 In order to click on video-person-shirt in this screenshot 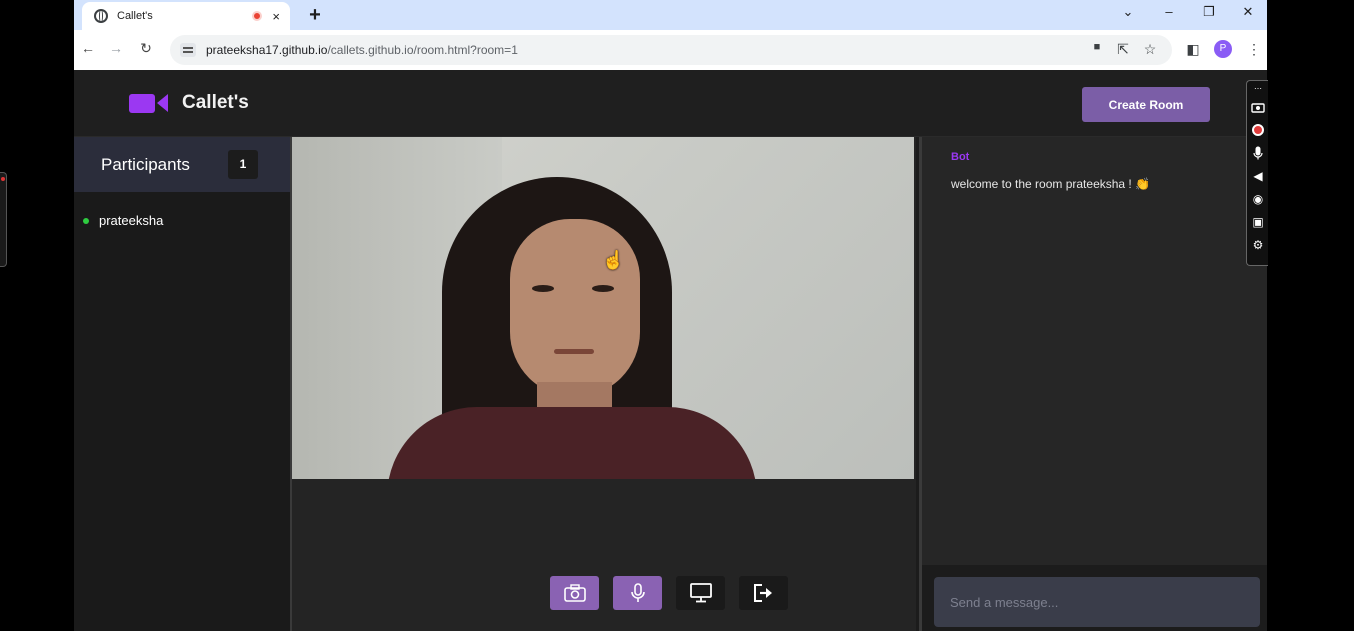, I will do `click(572, 443)`.